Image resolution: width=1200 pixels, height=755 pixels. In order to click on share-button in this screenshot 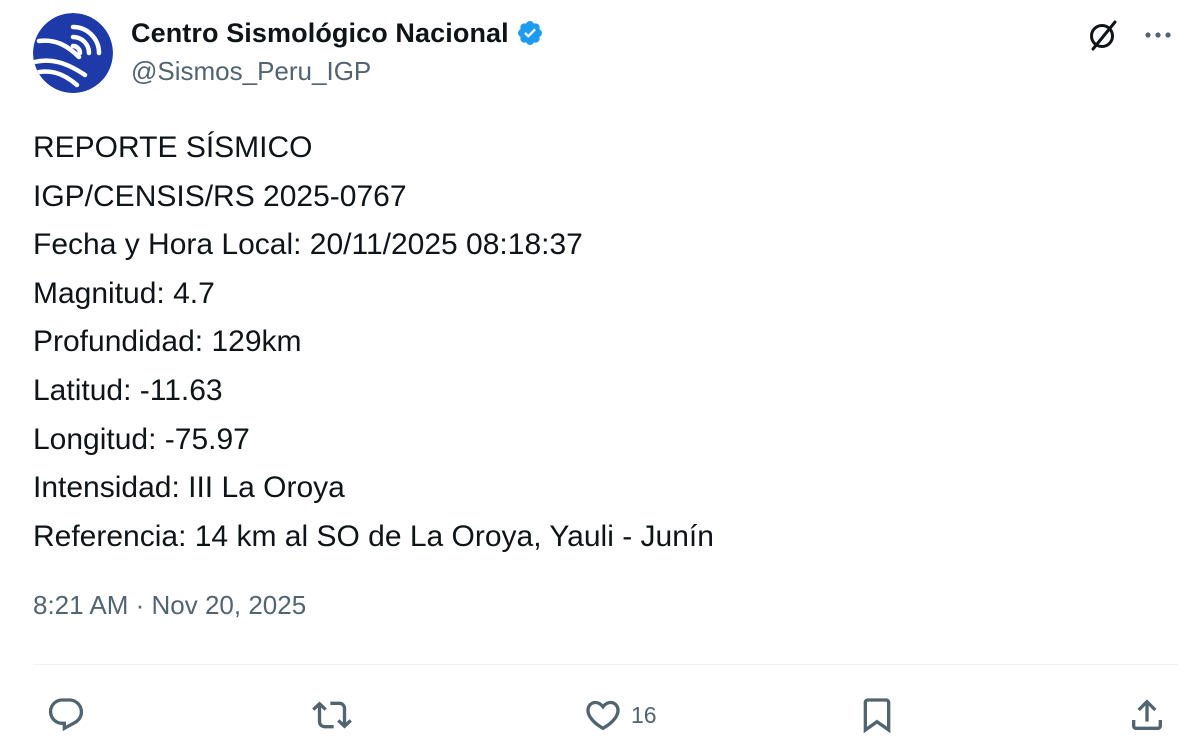, I will do `click(1147, 715)`.